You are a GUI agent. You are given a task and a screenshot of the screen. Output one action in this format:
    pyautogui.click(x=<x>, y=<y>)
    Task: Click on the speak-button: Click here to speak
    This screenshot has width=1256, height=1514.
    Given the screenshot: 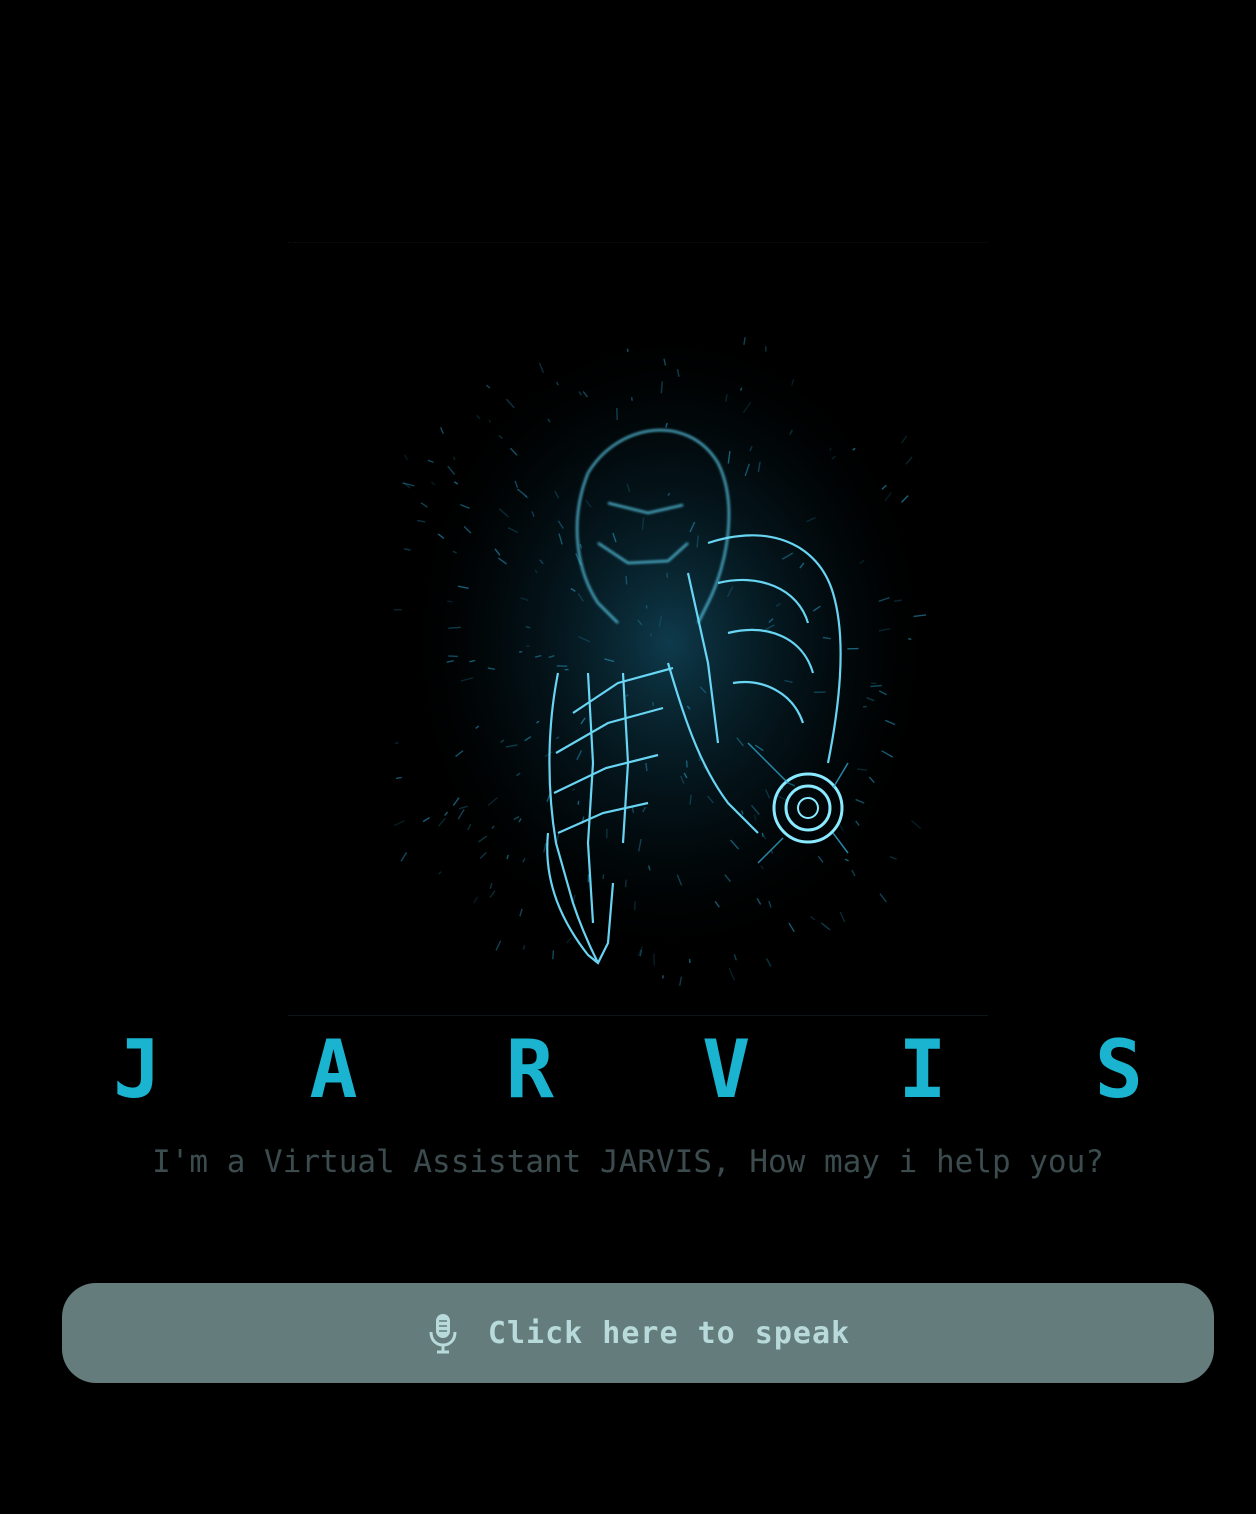 What is the action you would take?
    pyautogui.click(x=638, y=1333)
    